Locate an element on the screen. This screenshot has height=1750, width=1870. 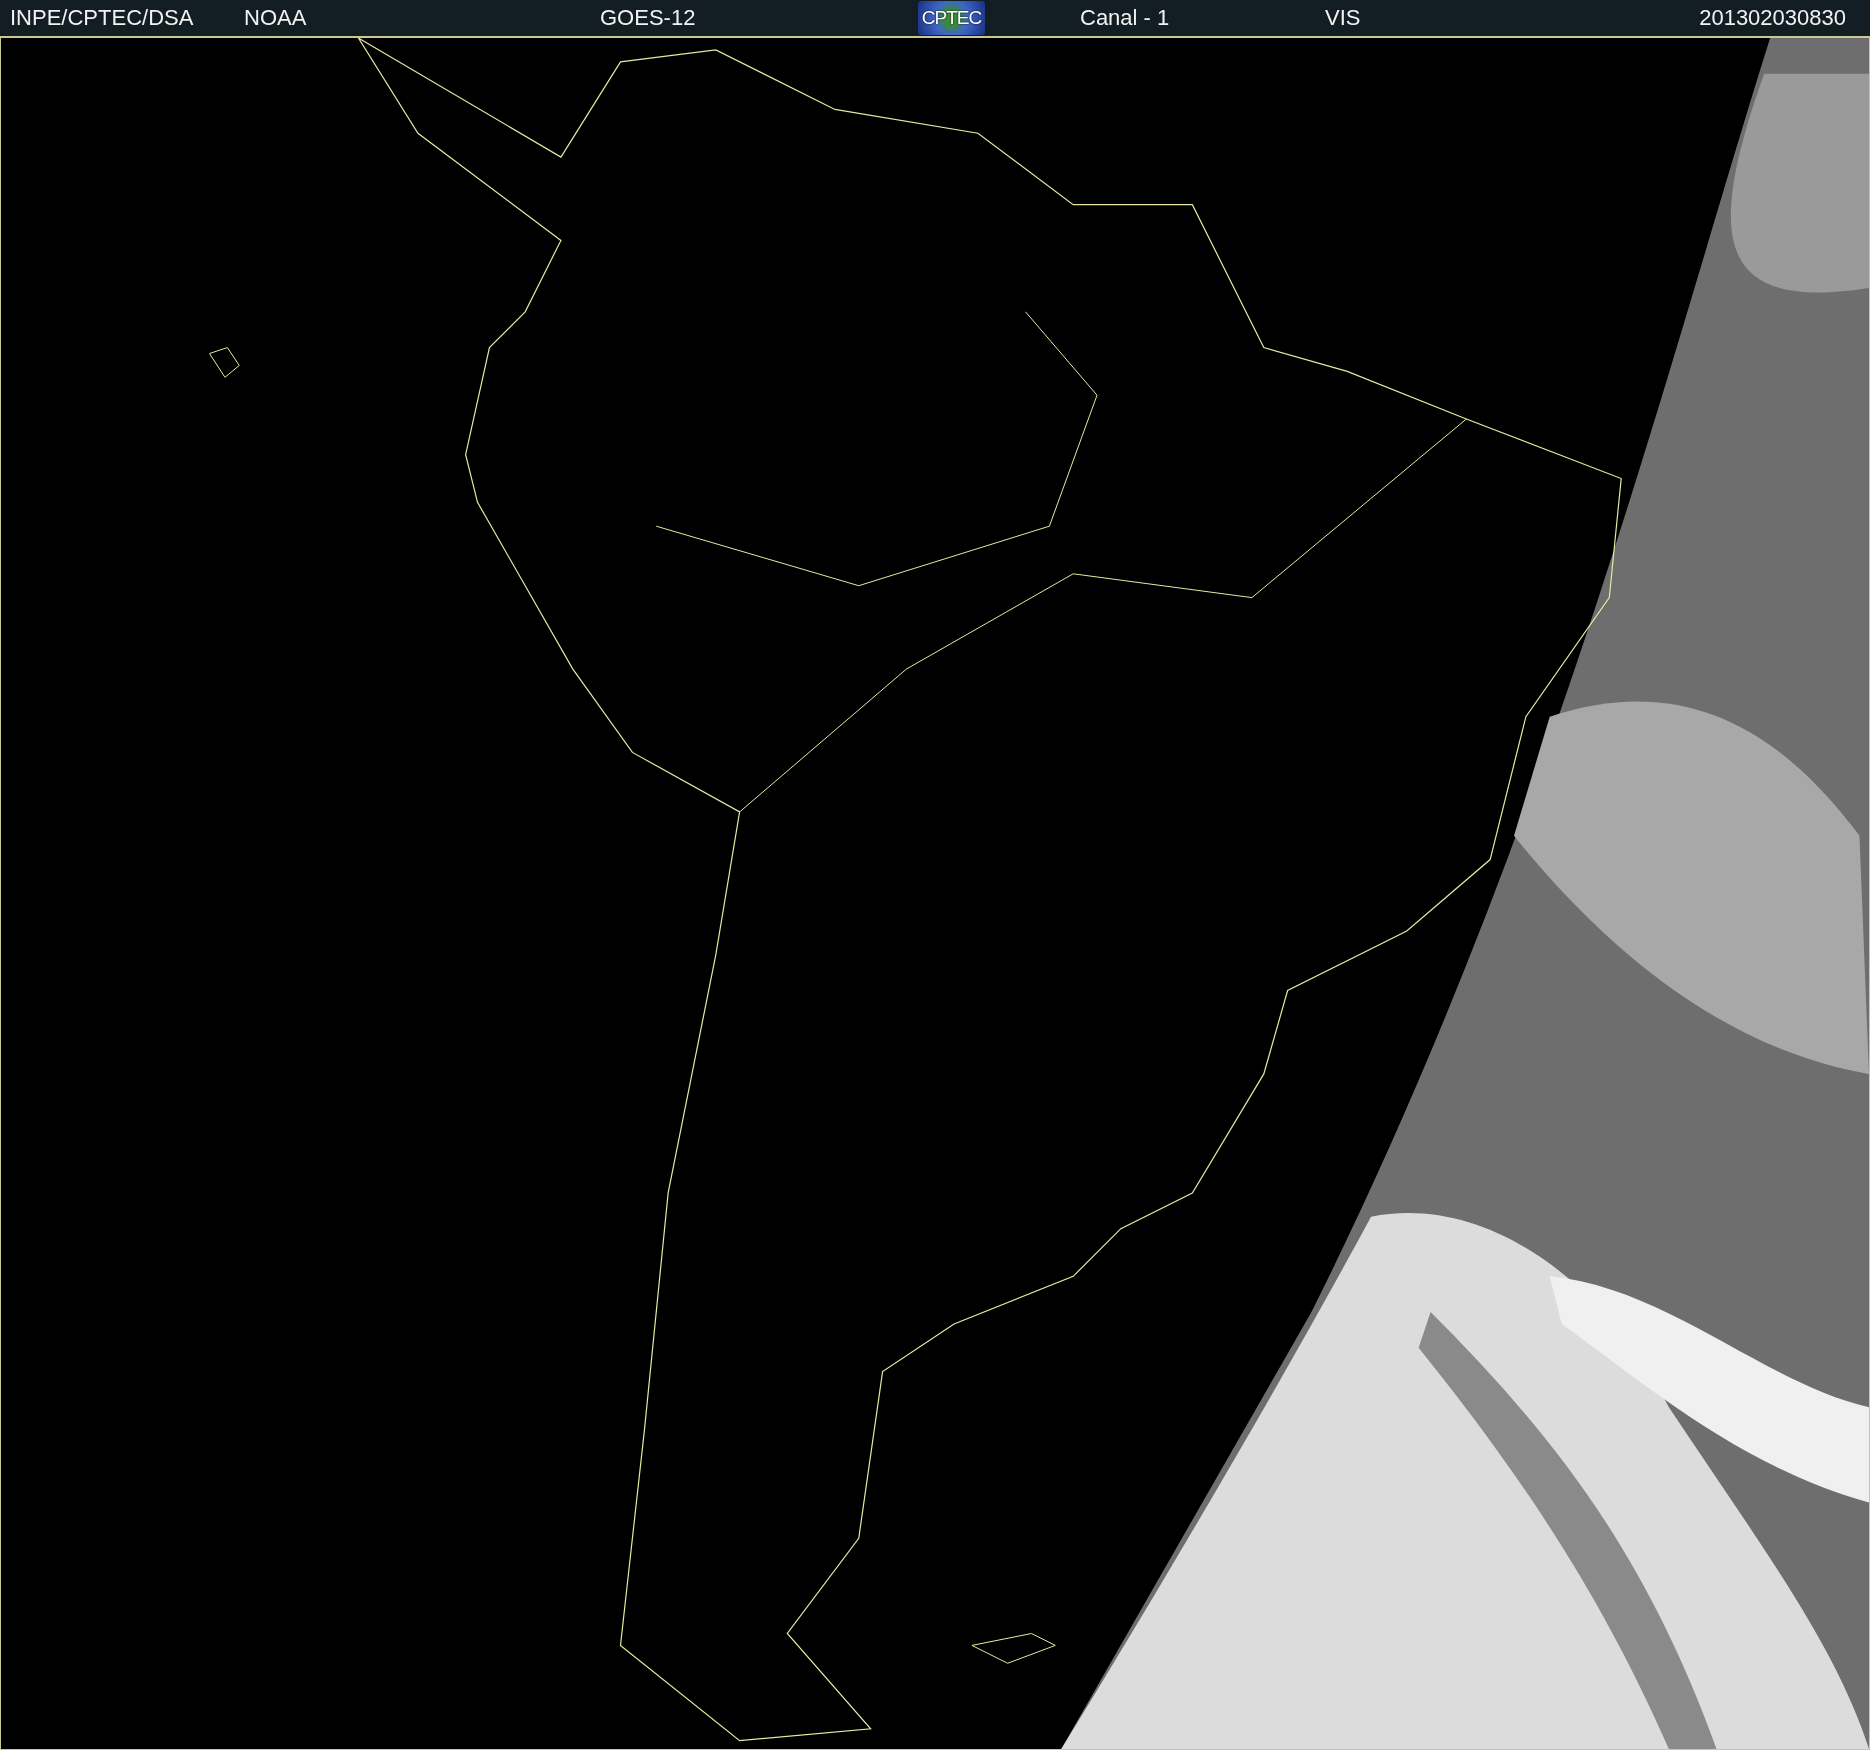
agency-label: NOAA is located at coordinates (276, 18).